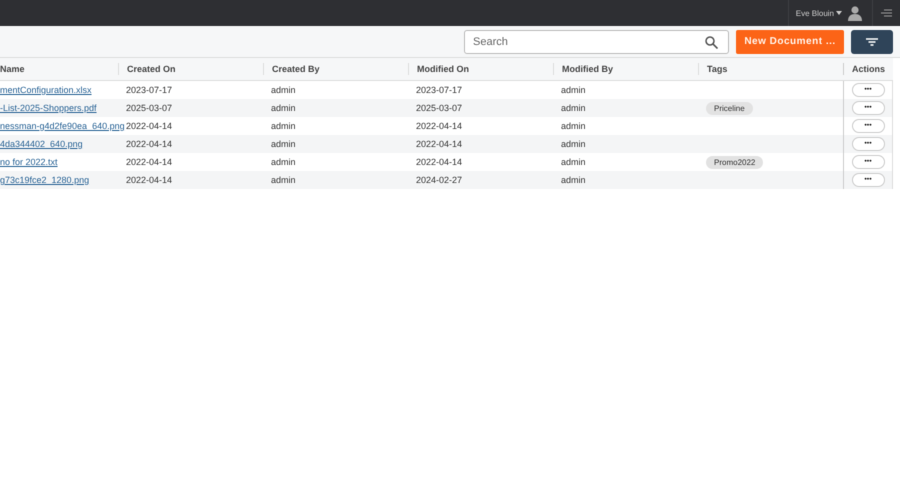 The image size is (900, 502). Describe the element at coordinates (335, 69) in the screenshot. I see `column-header: Created By` at that location.